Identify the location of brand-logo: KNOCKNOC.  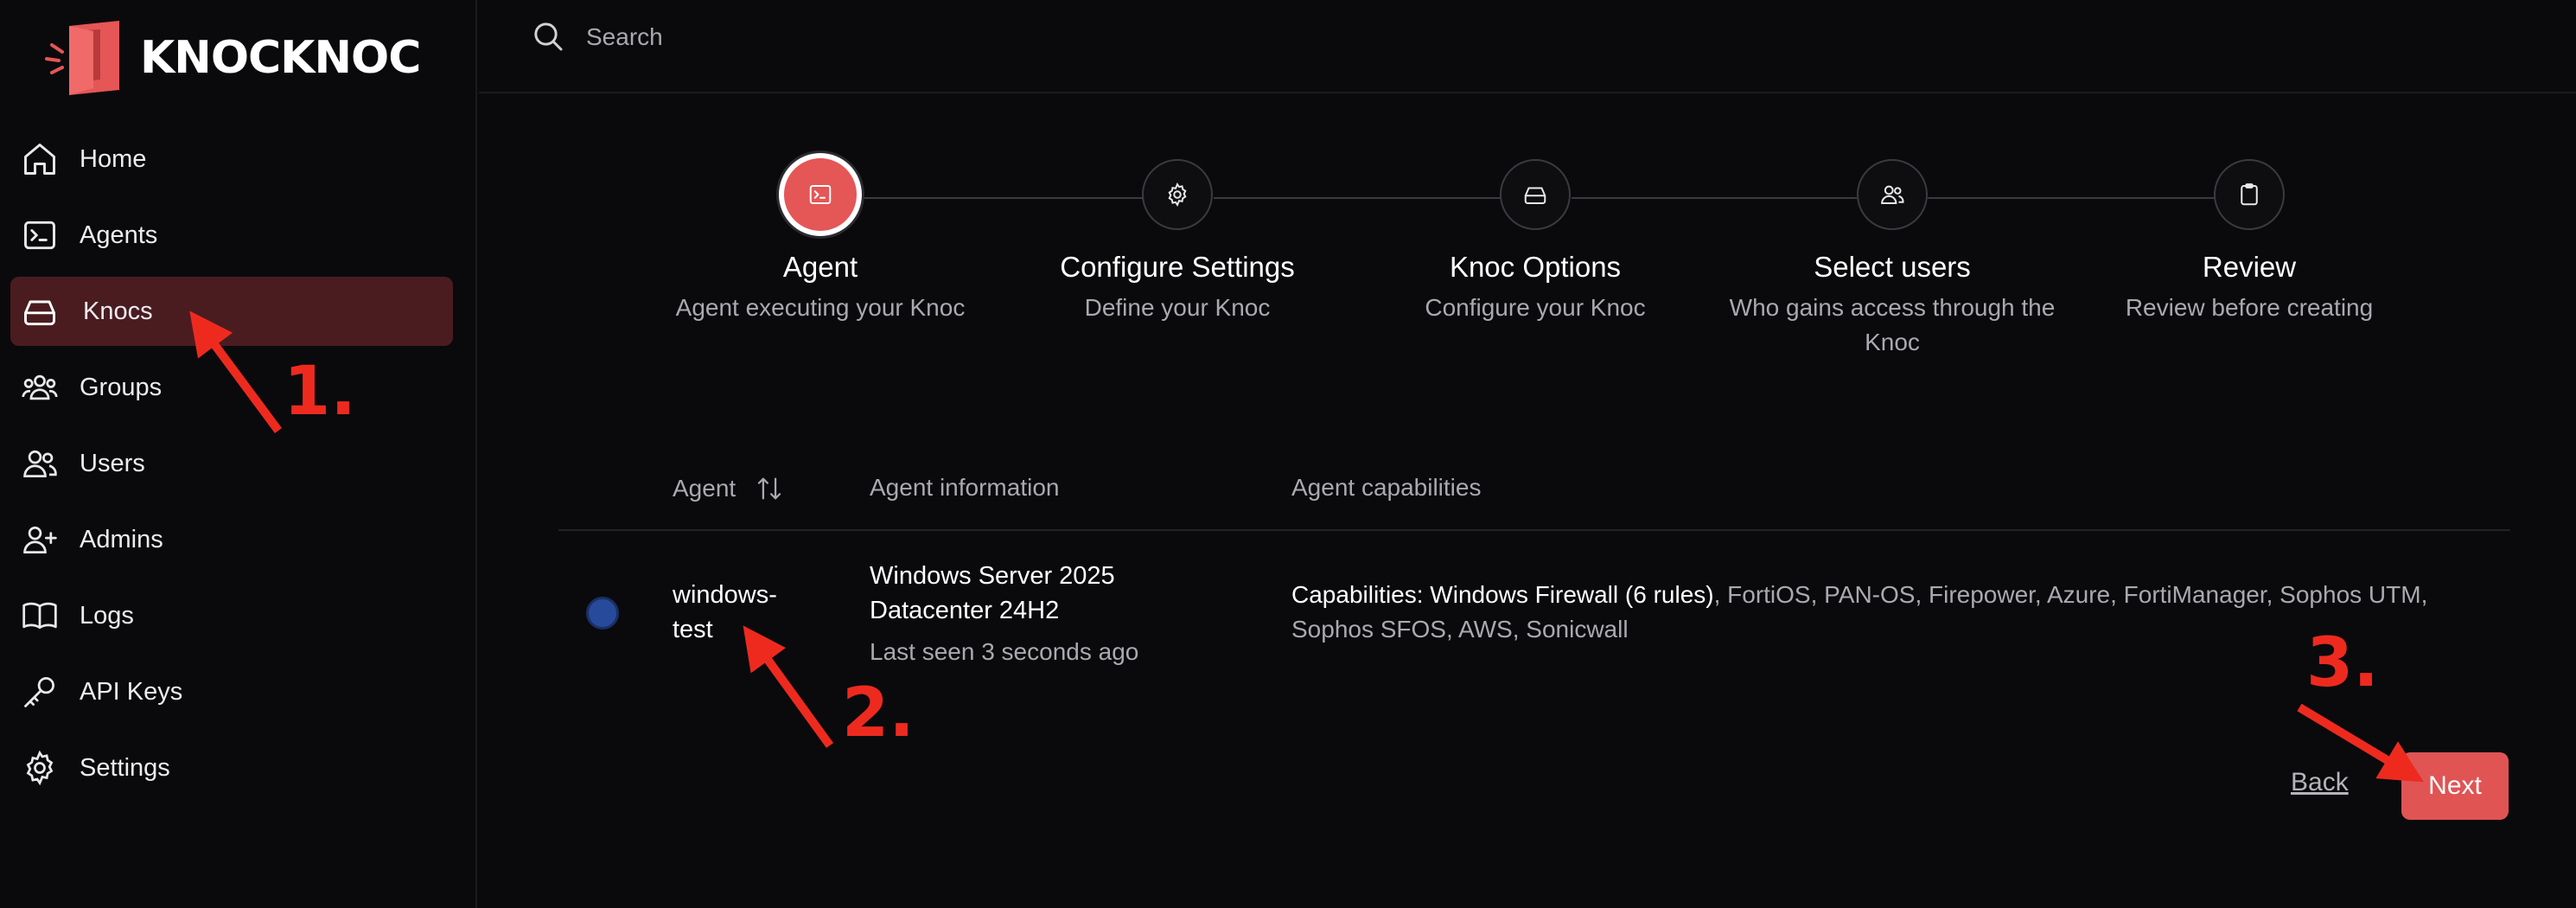
(230, 58).